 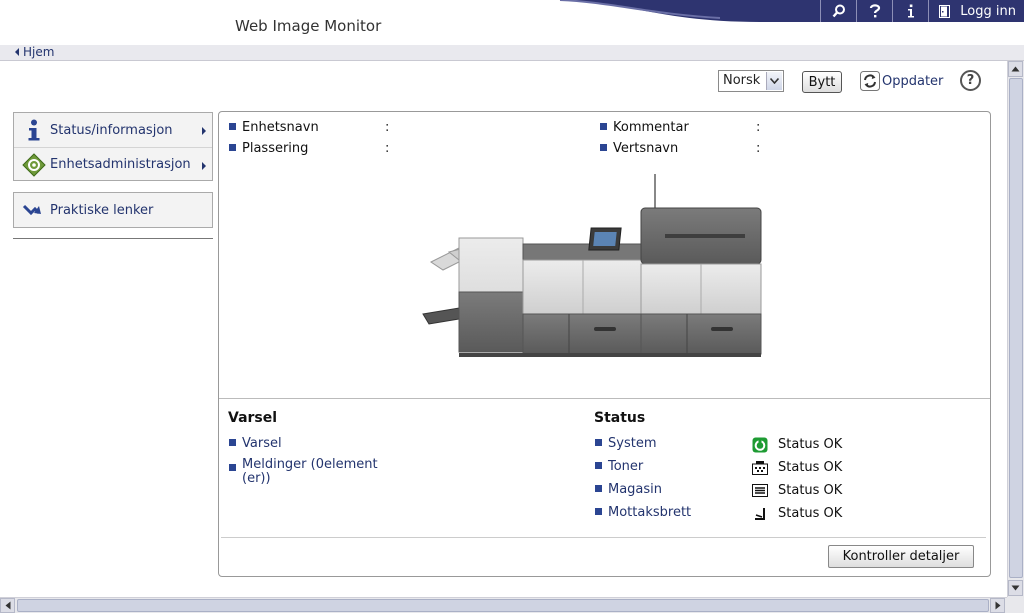 I want to click on scroll-right-button, so click(x=997, y=605).